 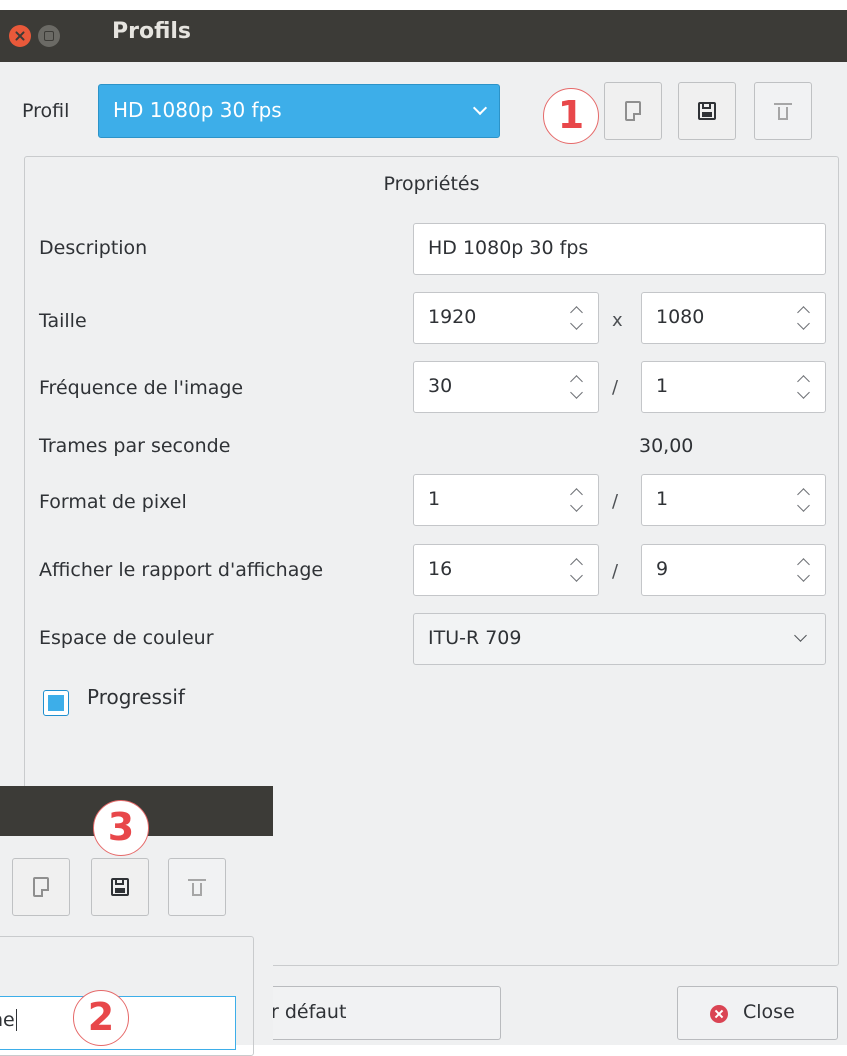 I want to click on window-title: Profils, so click(x=152, y=31).